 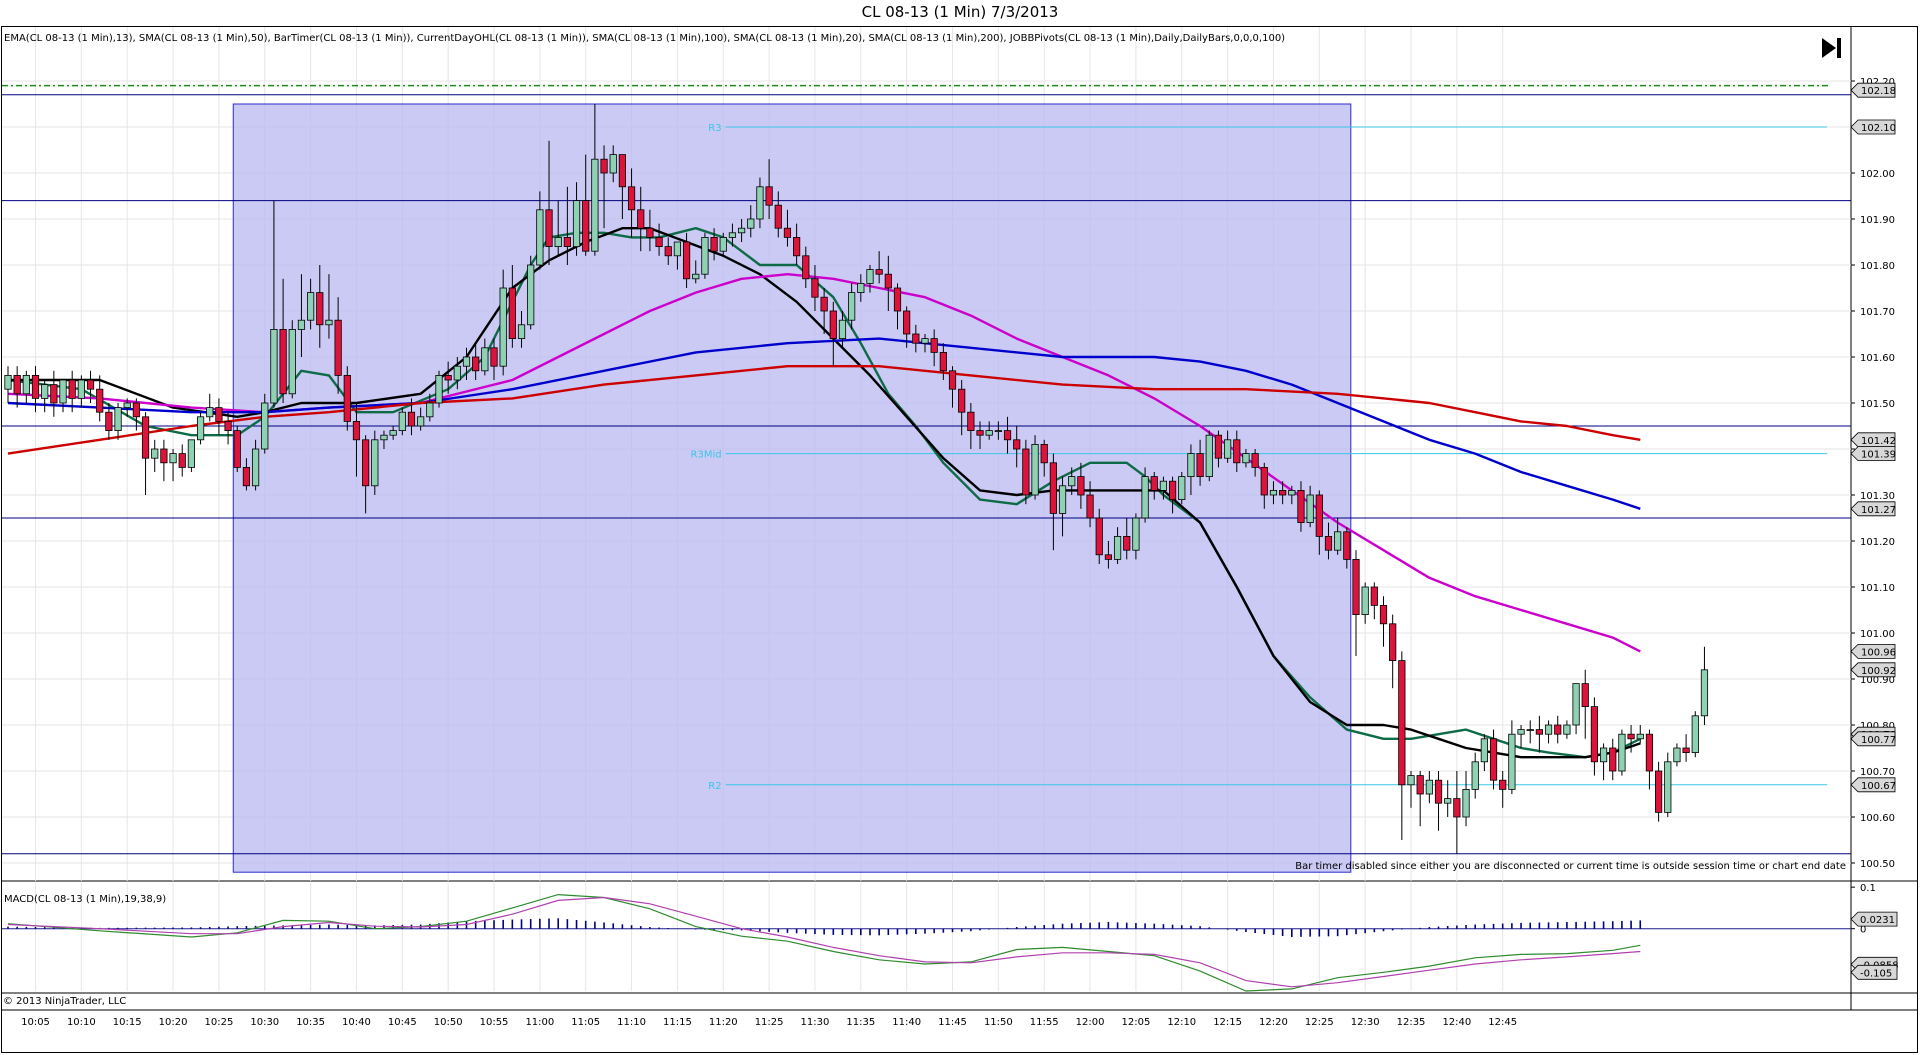 I want to click on price-marker: 101.27, so click(x=1873, y=509).